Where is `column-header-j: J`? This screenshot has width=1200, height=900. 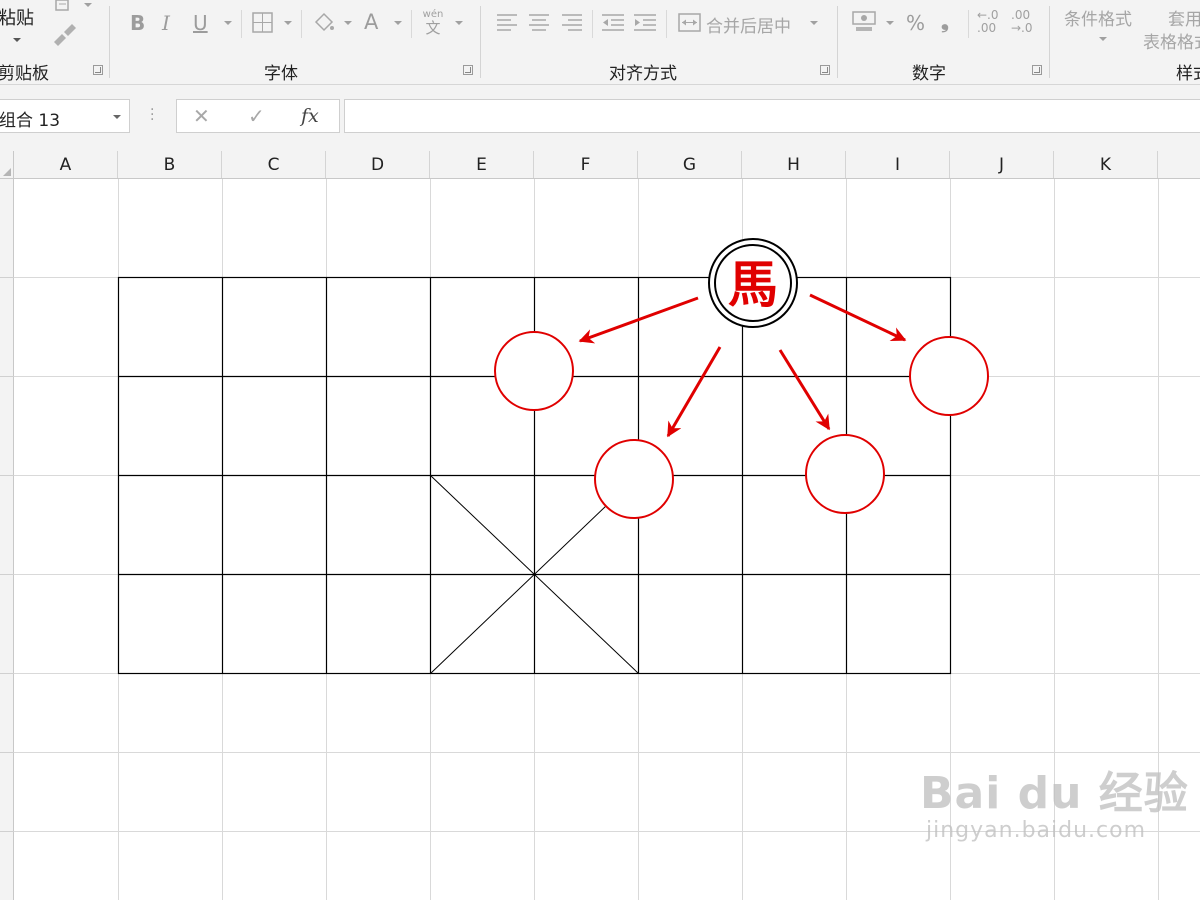
column-header-j: J is located at coordinates (1002, 164).